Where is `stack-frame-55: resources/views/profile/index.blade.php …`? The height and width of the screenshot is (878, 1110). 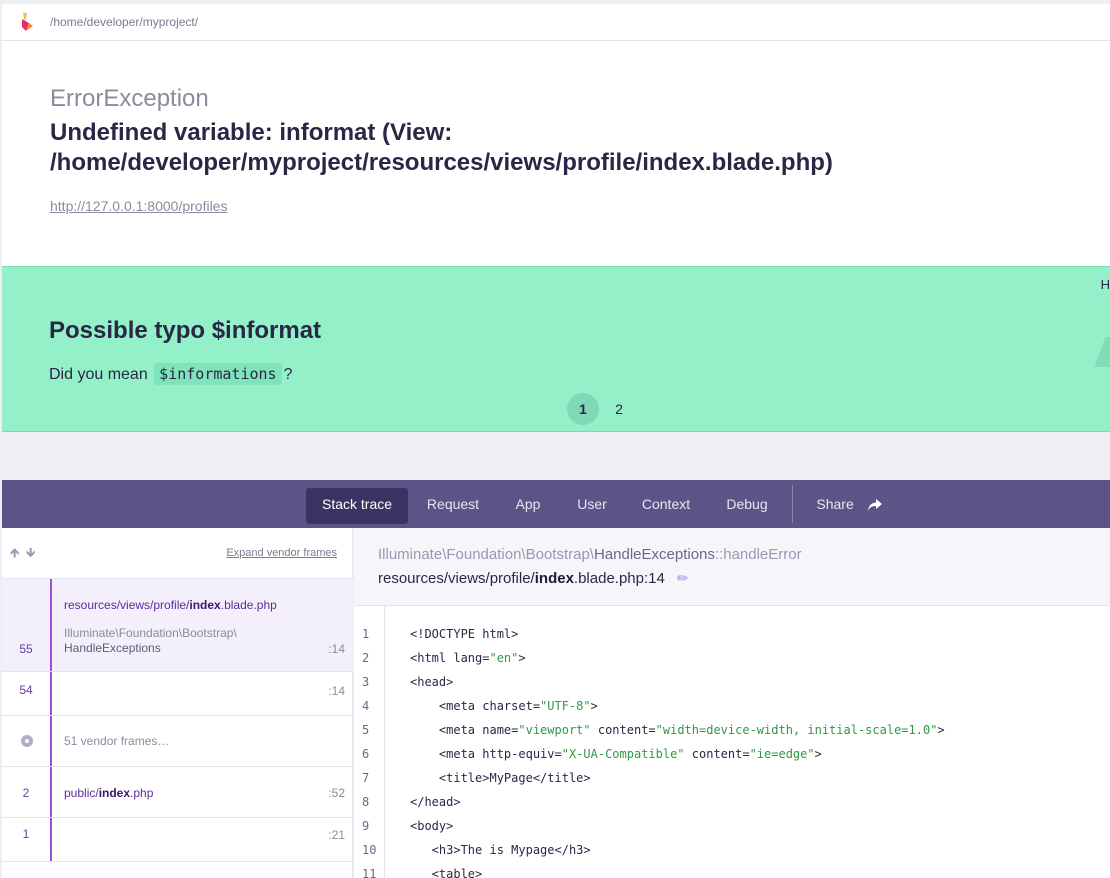
stack-frame-55: resources/views/profile/index.blade.php … is located at coordinates (177, 625).